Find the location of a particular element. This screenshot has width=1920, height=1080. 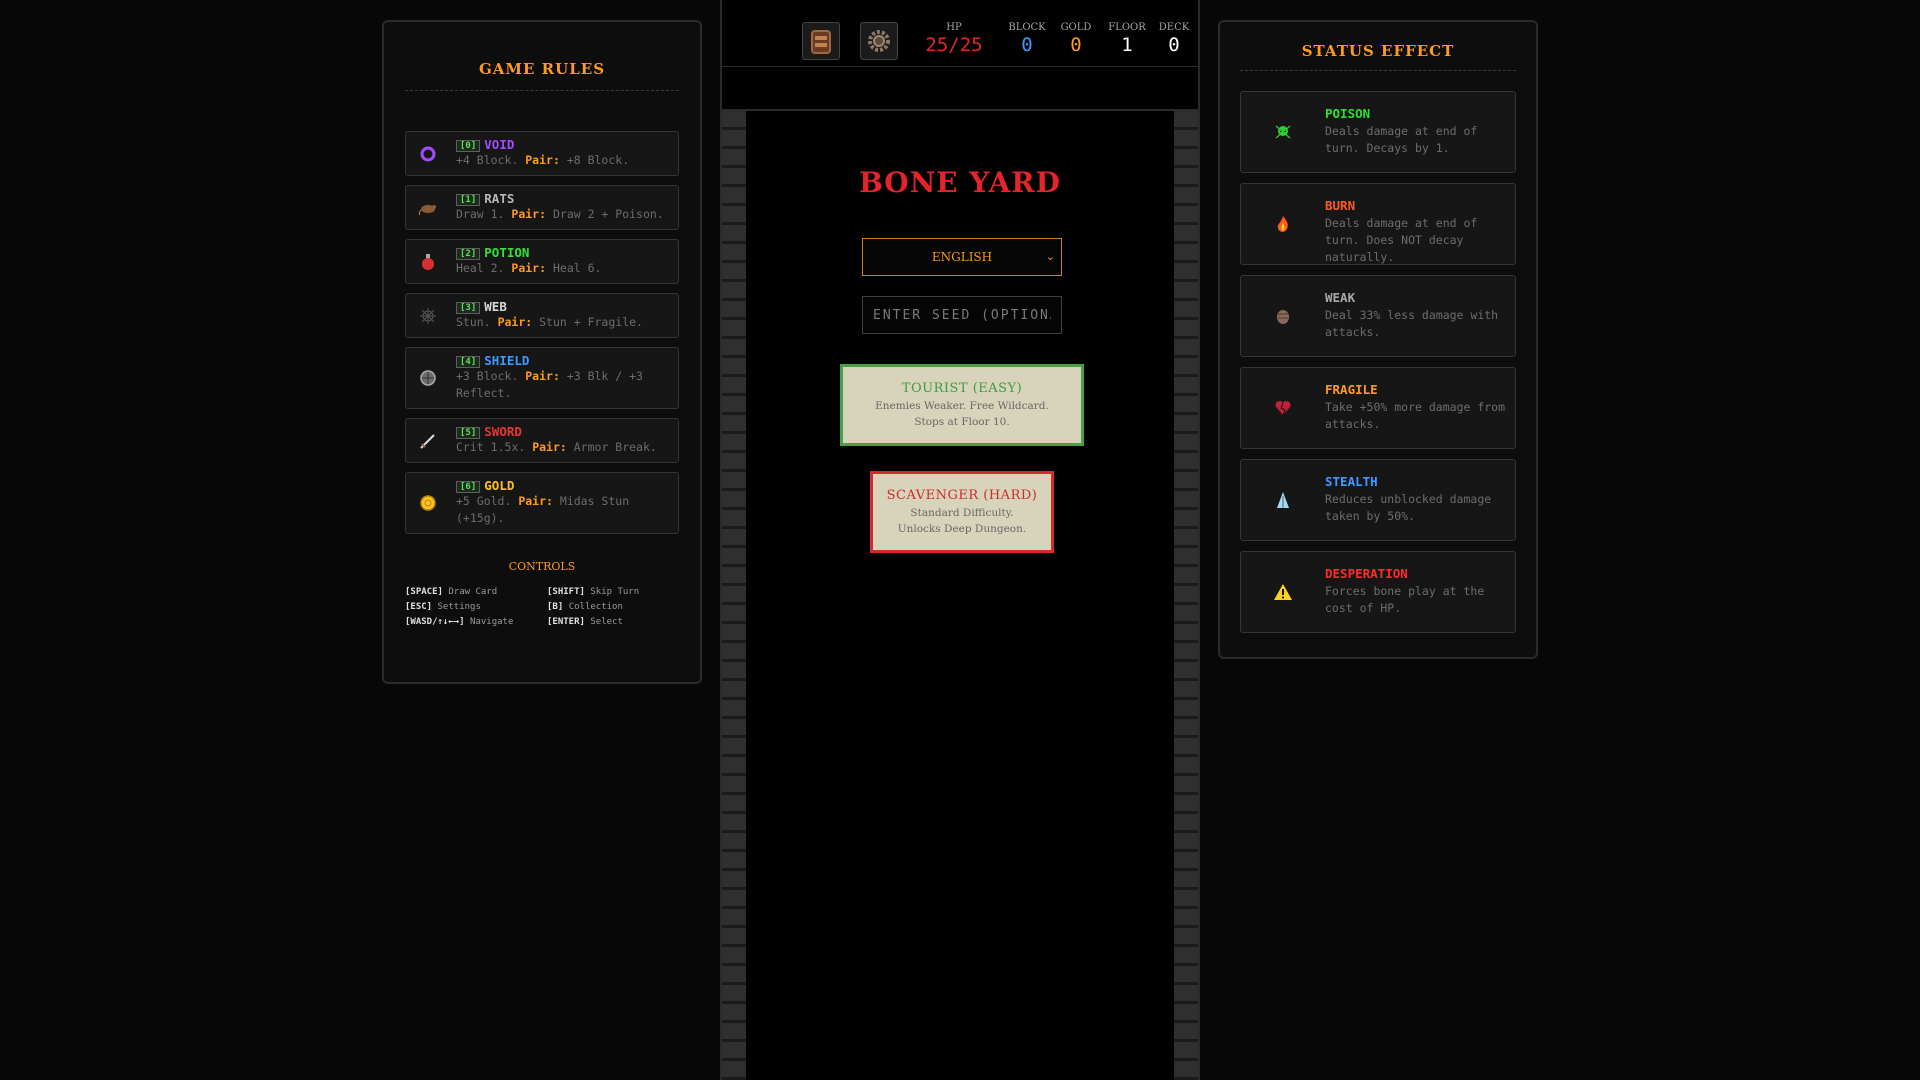

floor-label: FLOOR is located at coordinates (1127, 27).